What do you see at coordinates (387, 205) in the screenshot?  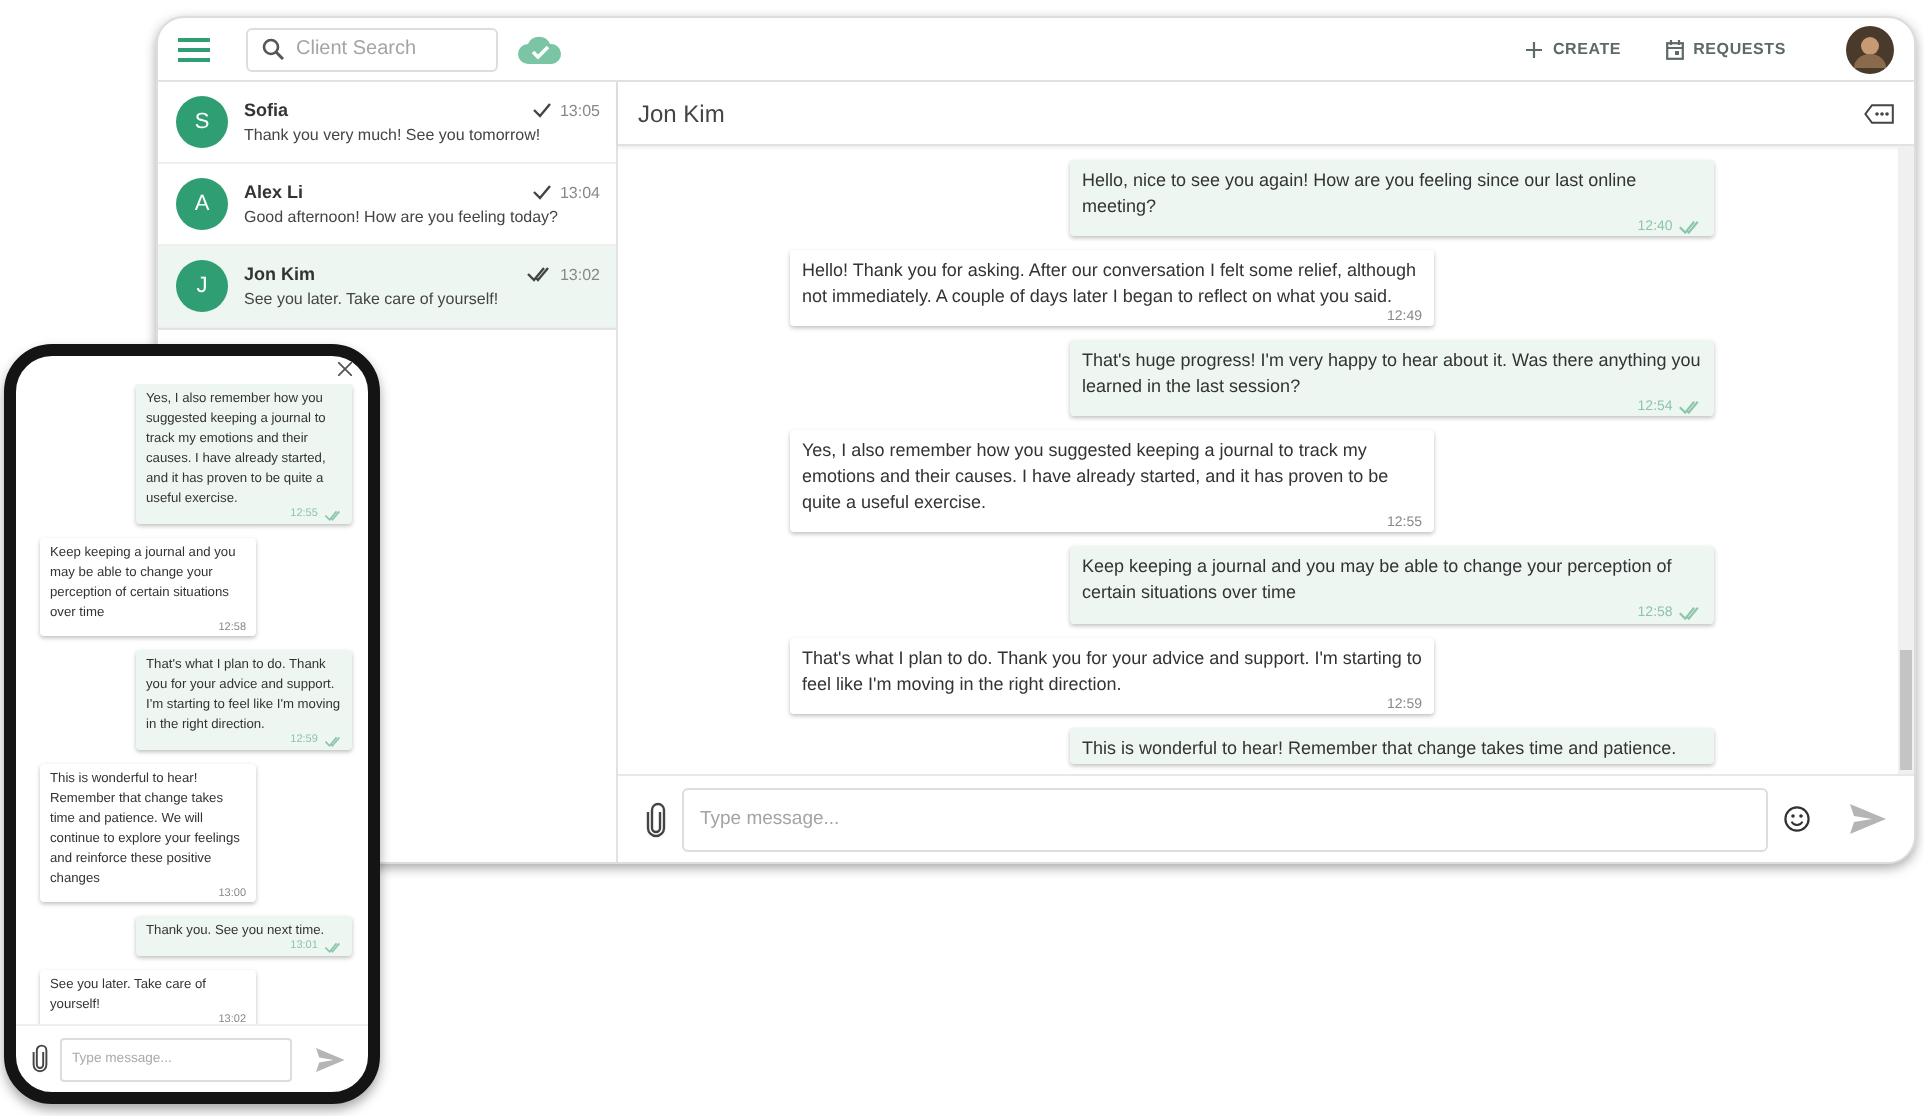 I see `conversation-item: A Alex Li 13:04 Good afternoon! How are you feeling today?` at bounding box center [387, 205].